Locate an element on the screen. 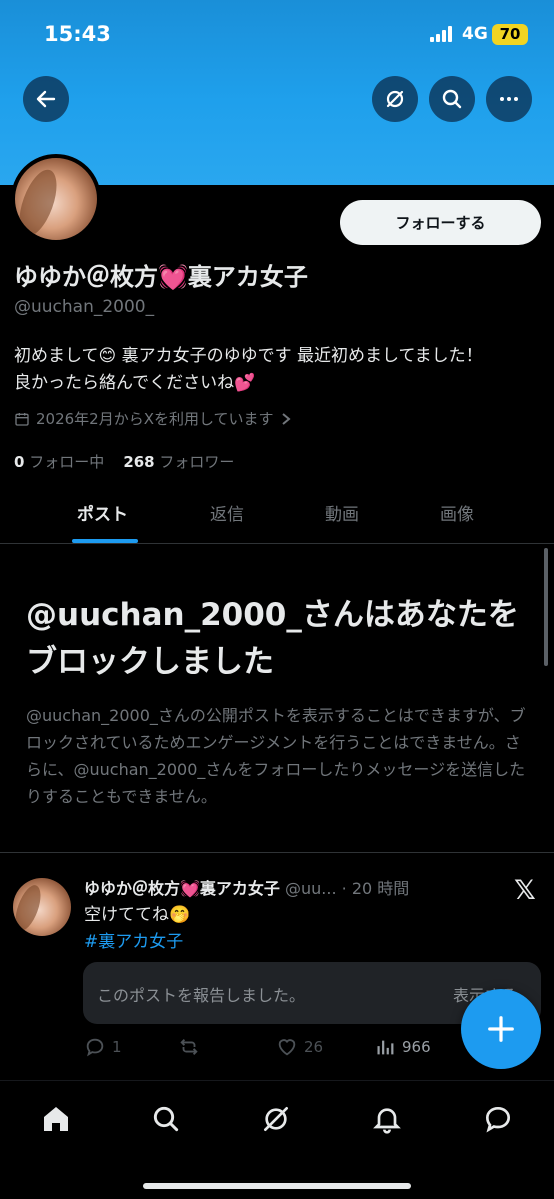  messages-icon is located at coordinates (498, 1119).